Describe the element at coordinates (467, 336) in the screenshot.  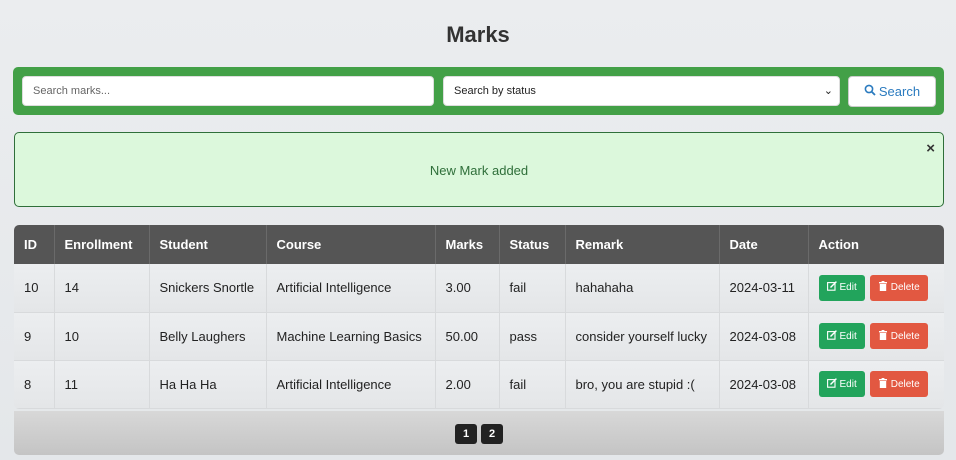
I see `cell-marks: 50.00` at that location.